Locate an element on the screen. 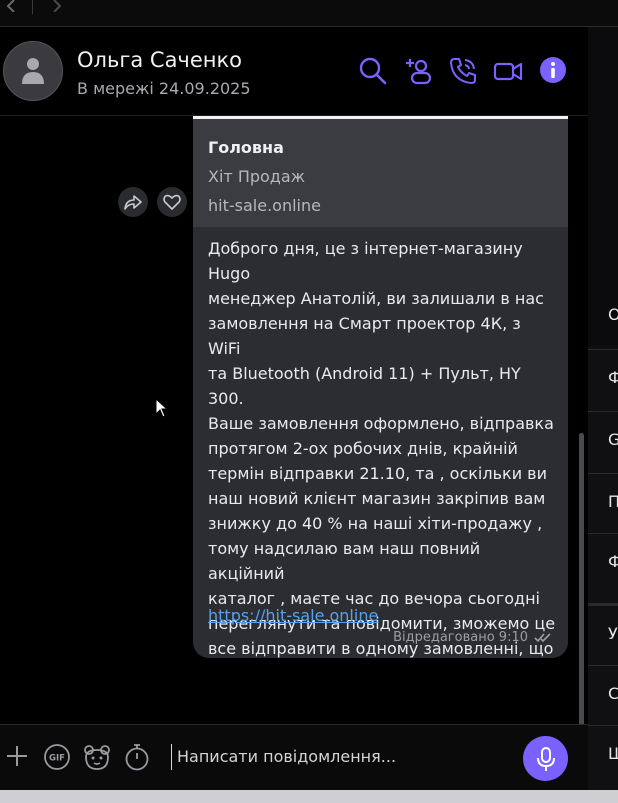  contact-status: В мережі 24.09.2025 is located at coordinates (164, 88).